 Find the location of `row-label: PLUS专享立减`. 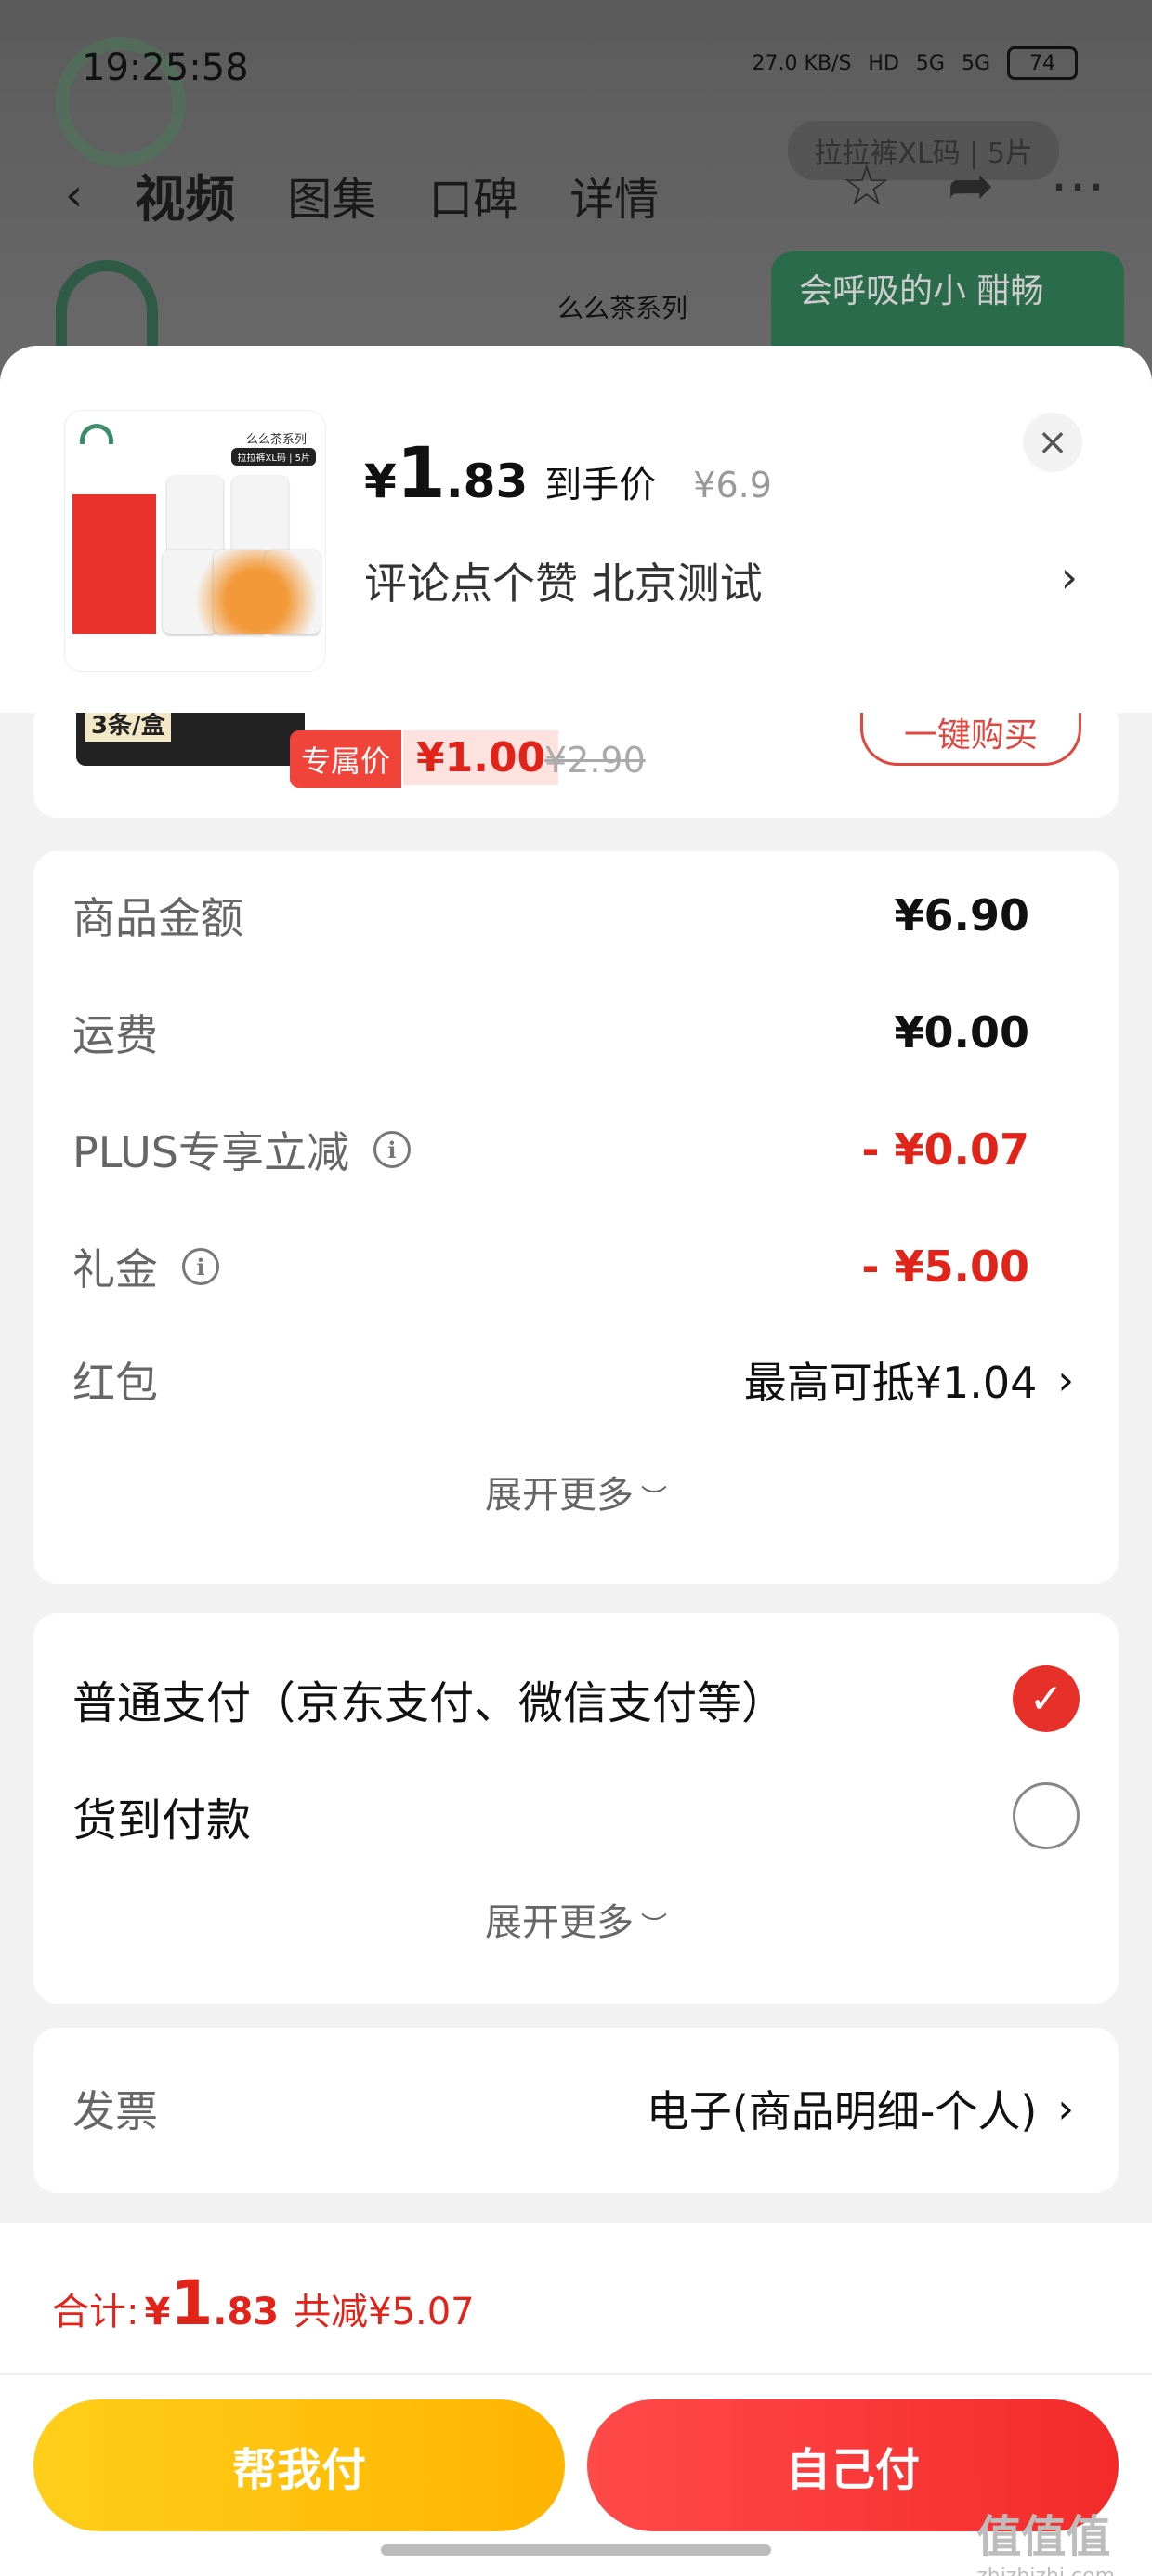

row-label: PLUS专享立减 is located at coordinates (210, 1152).